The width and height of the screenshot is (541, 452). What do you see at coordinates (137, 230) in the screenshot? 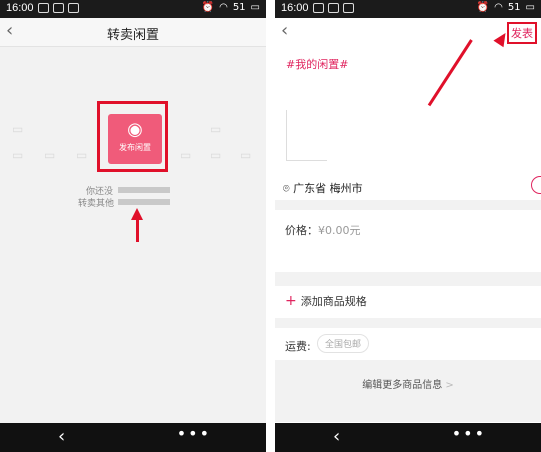
I see `annotation-arrow` at bounding box center [137, 230].